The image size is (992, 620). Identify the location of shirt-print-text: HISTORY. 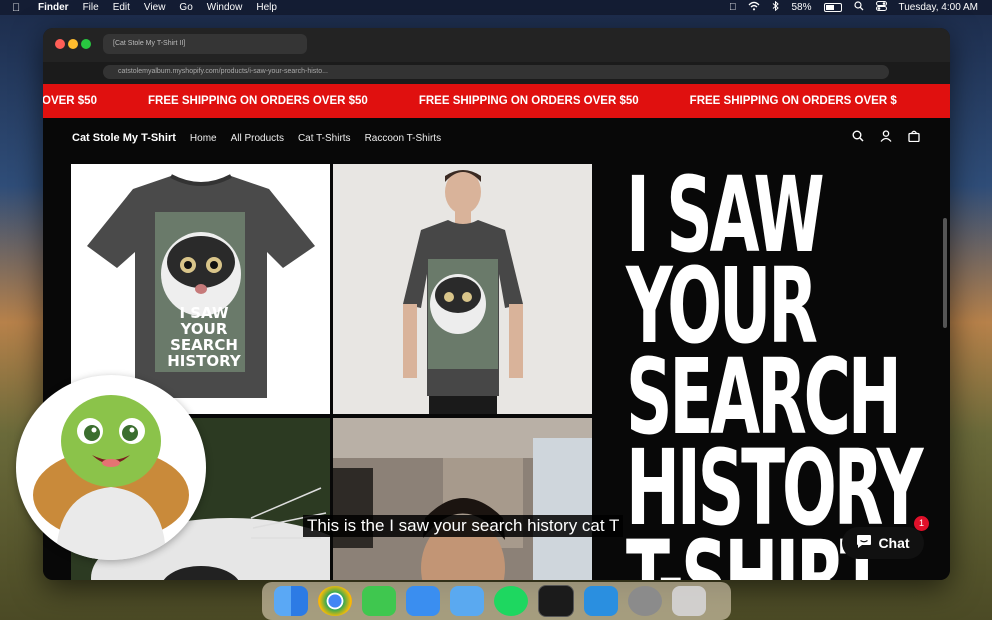
(204, 361).